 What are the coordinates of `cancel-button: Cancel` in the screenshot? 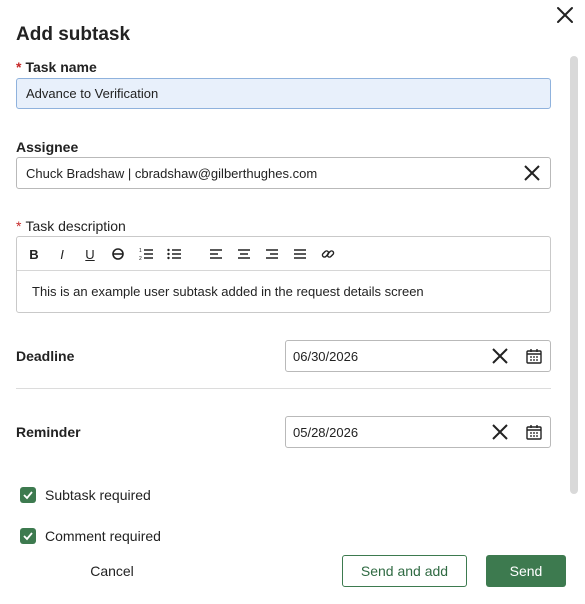 It's located at (112, 571).